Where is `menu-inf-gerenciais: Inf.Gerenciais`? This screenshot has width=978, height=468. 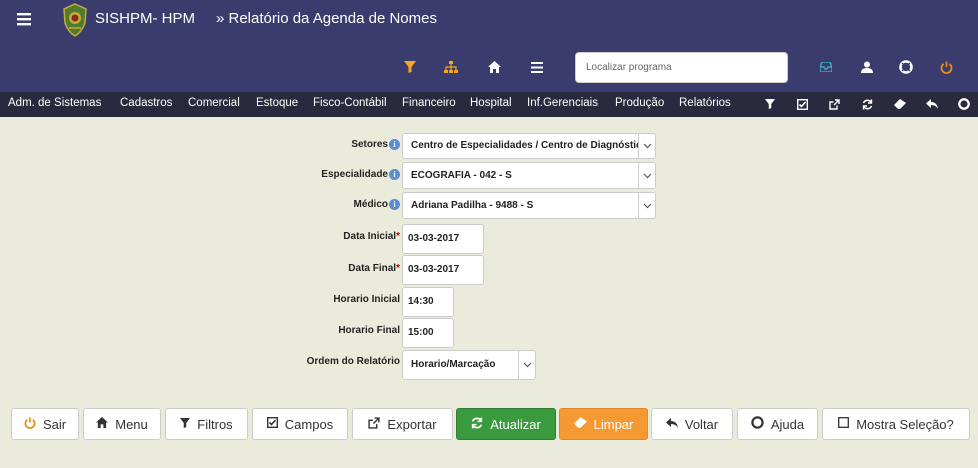 menu-inf-gerenciais: Inf.Gerenciais is located at coordinates (562, 103).